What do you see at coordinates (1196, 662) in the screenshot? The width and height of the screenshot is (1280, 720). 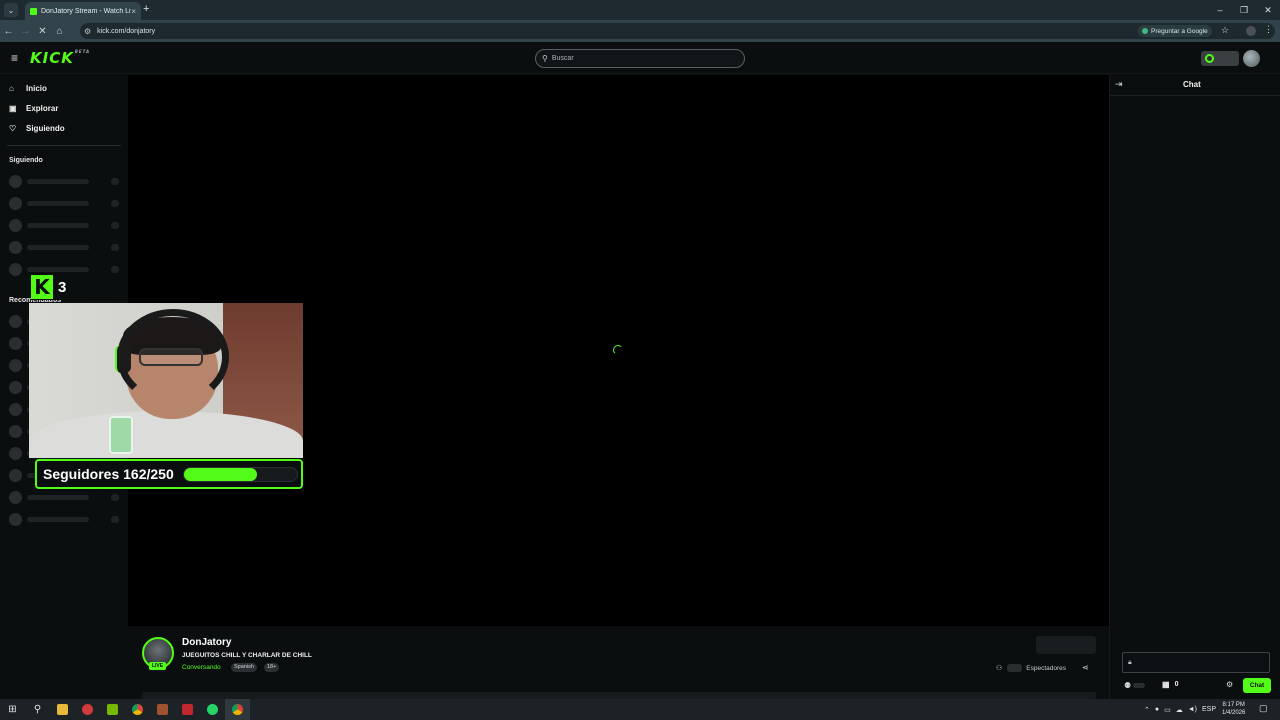 I see `chat-input: 🔒︎` at bounding box center [1196, 662].